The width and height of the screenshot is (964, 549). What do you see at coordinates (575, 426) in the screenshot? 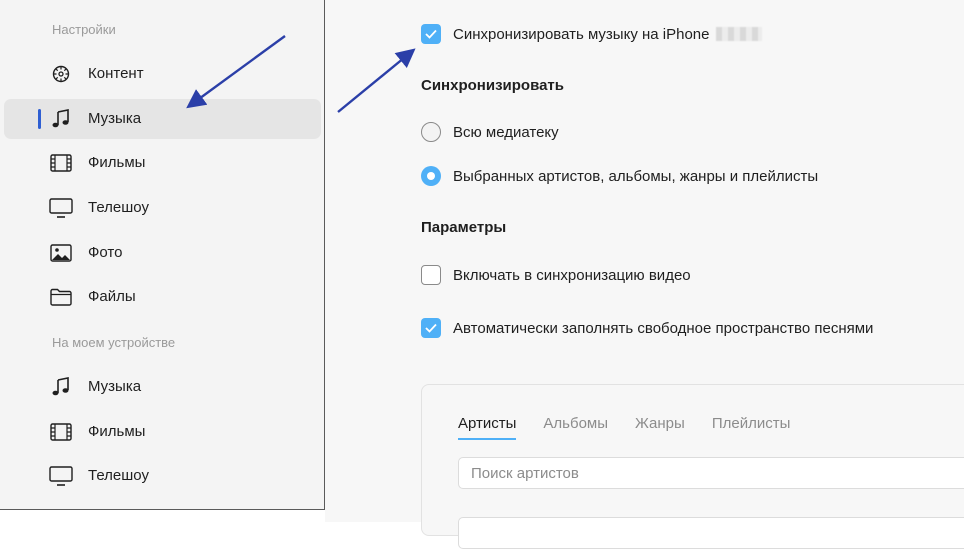
I see `tab-albums: Альбомы` at bounding box center [575, 426].